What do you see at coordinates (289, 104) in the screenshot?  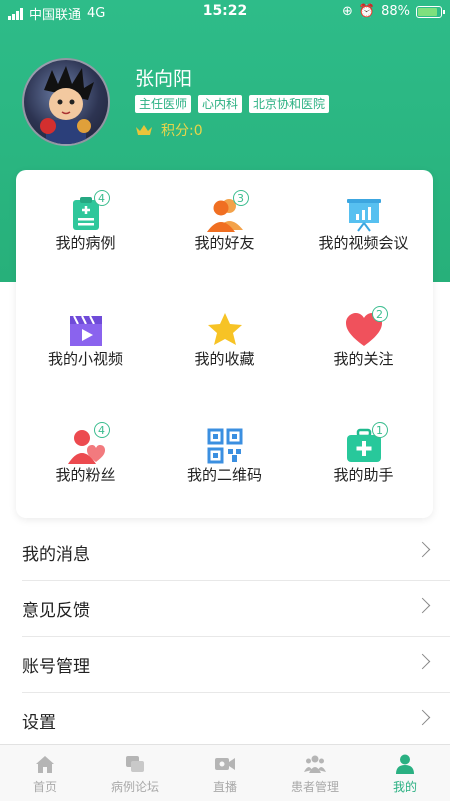 I see `hospital-tag: 北京协和医院` at bounding box center [289, 104].